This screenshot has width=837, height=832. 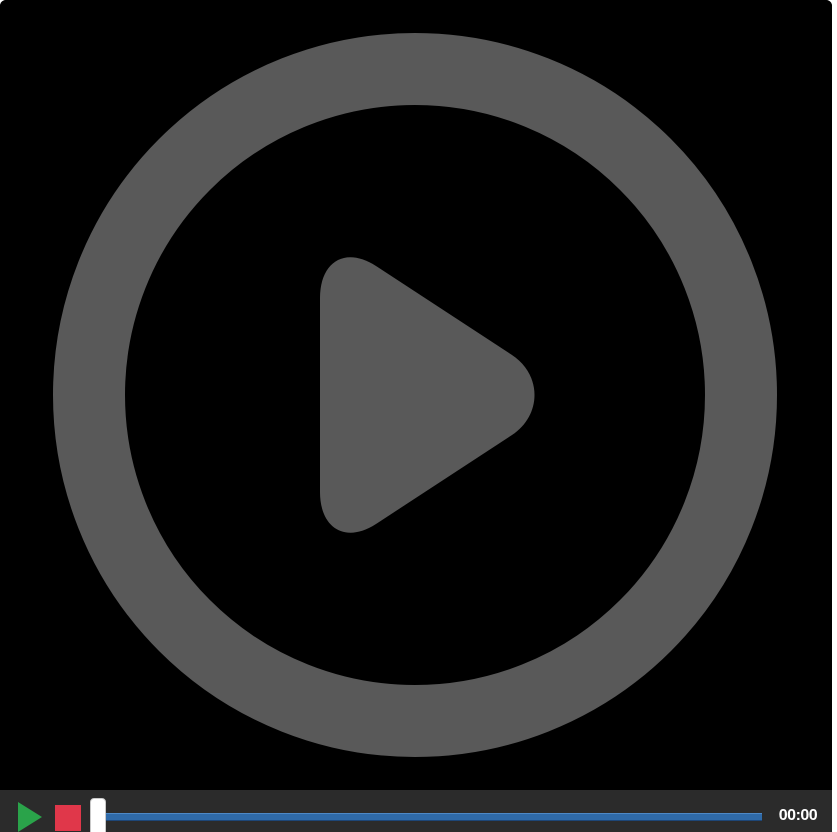 What do you see at coordinates (29, 817) in the screenshot?
I see `play-icon` at bounding box center [29, 817].